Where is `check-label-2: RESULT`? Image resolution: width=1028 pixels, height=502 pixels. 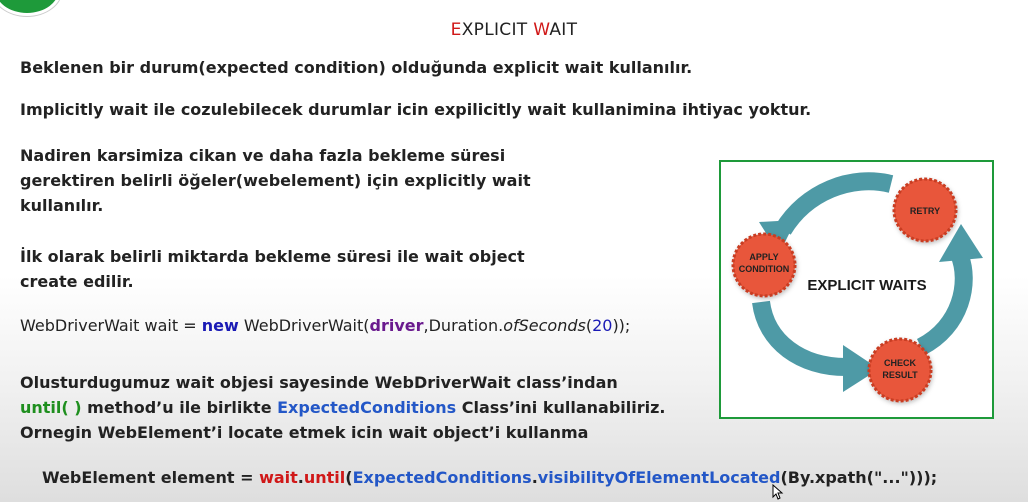 check-label-2: RESULT is located at coordinates (900, 375).